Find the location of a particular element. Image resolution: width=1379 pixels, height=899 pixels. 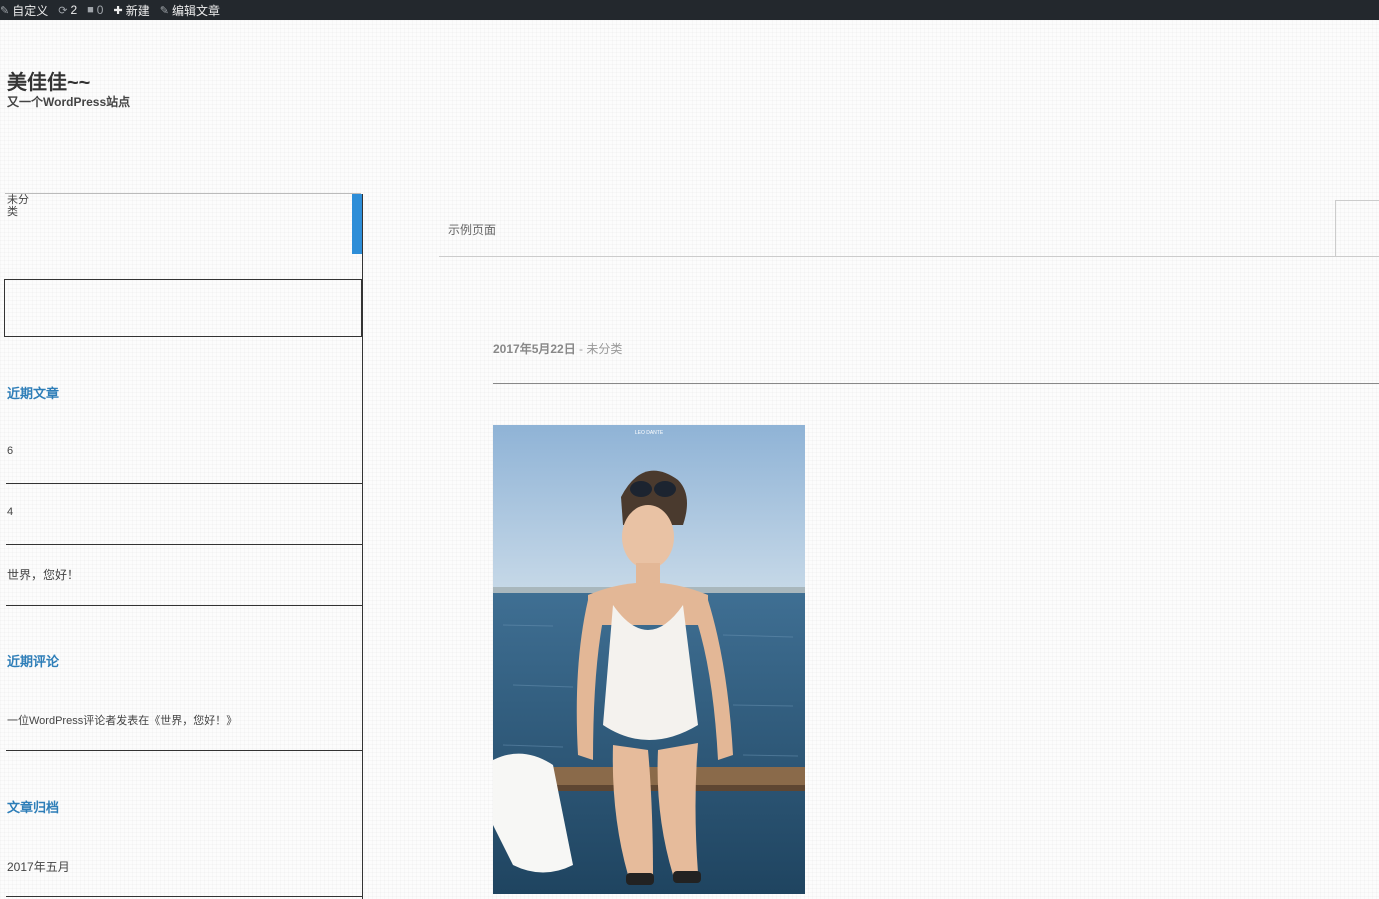

nav-toggle-box is located at coordinates (1357, 228).